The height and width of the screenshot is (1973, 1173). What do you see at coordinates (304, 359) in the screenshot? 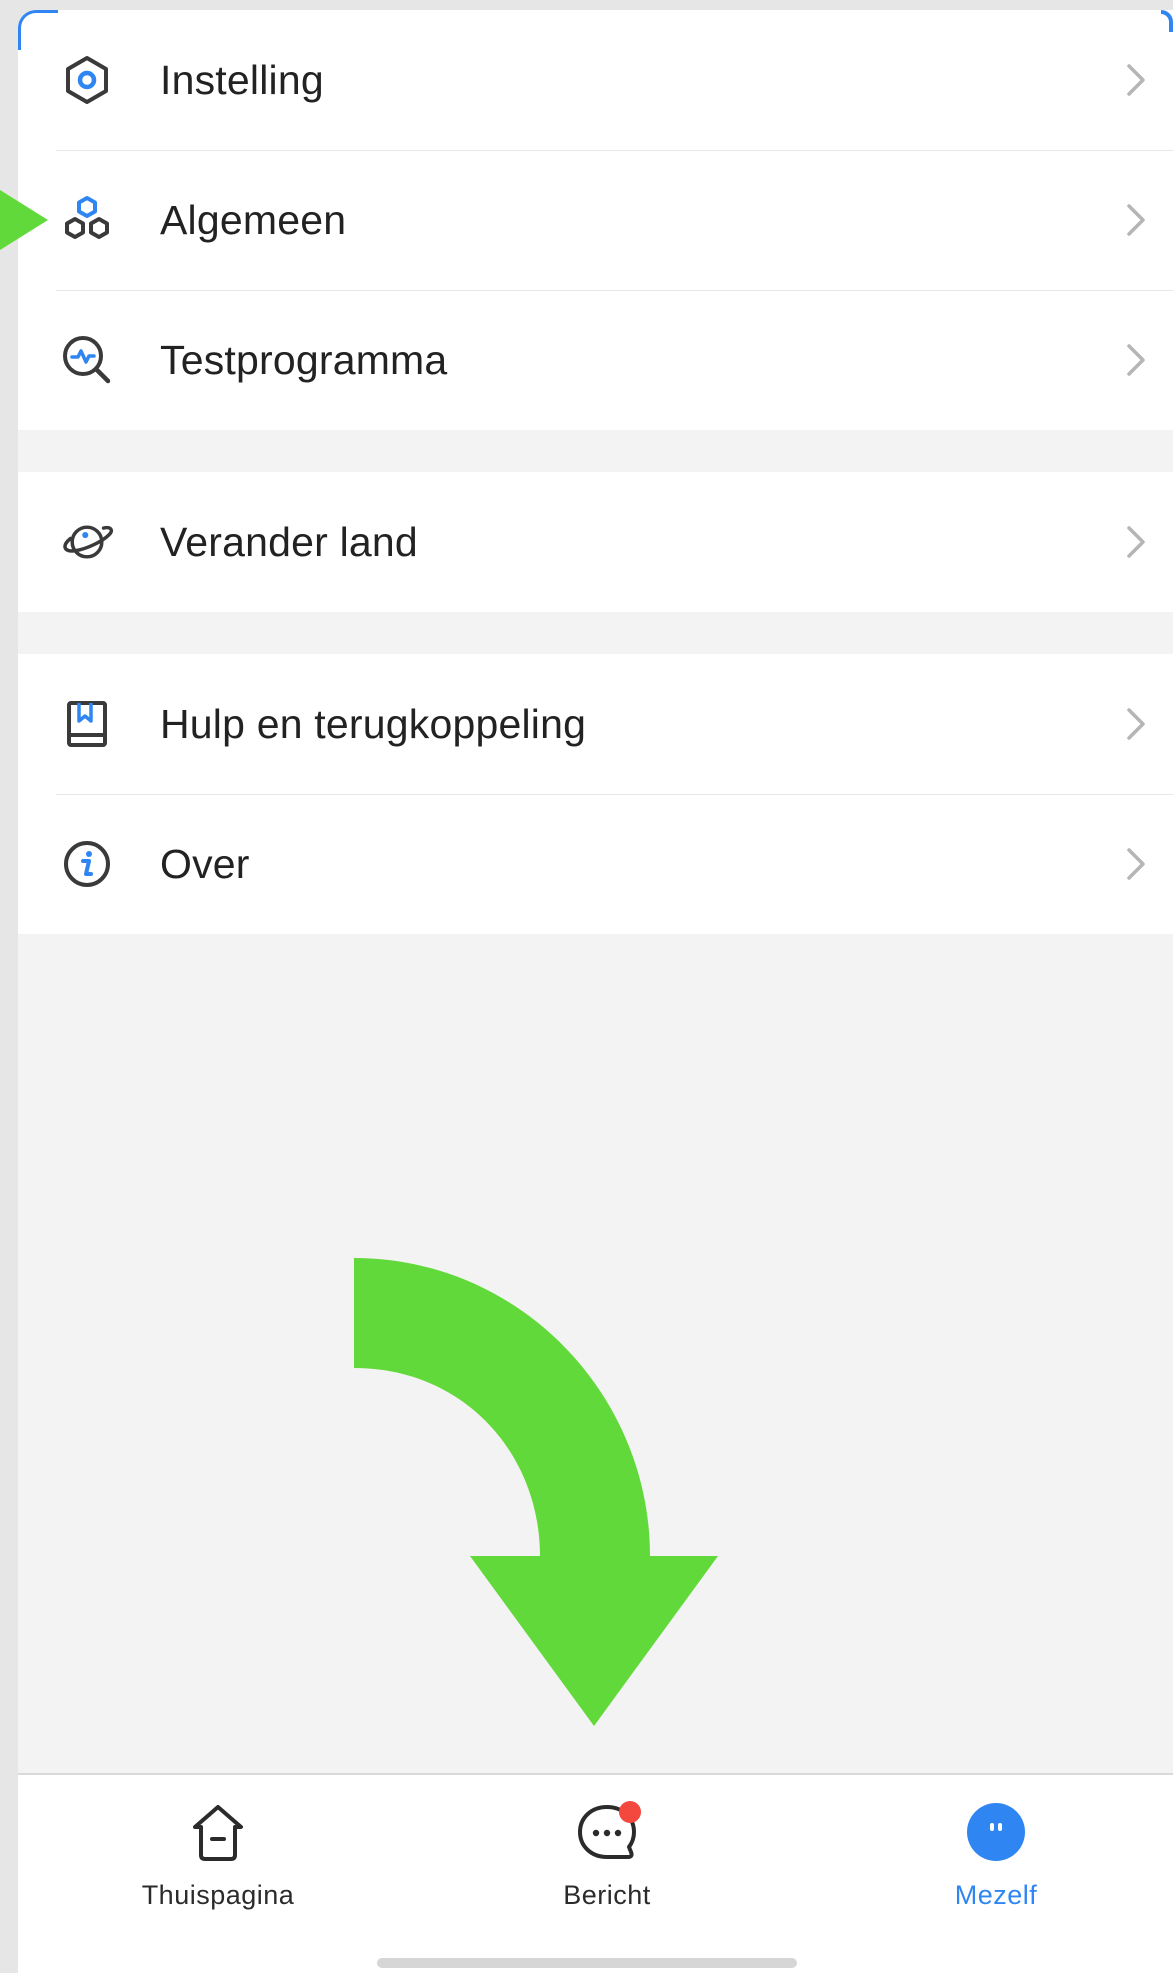
I see `menu-item-label: Testprogramma` at bounding box center [304, 359].